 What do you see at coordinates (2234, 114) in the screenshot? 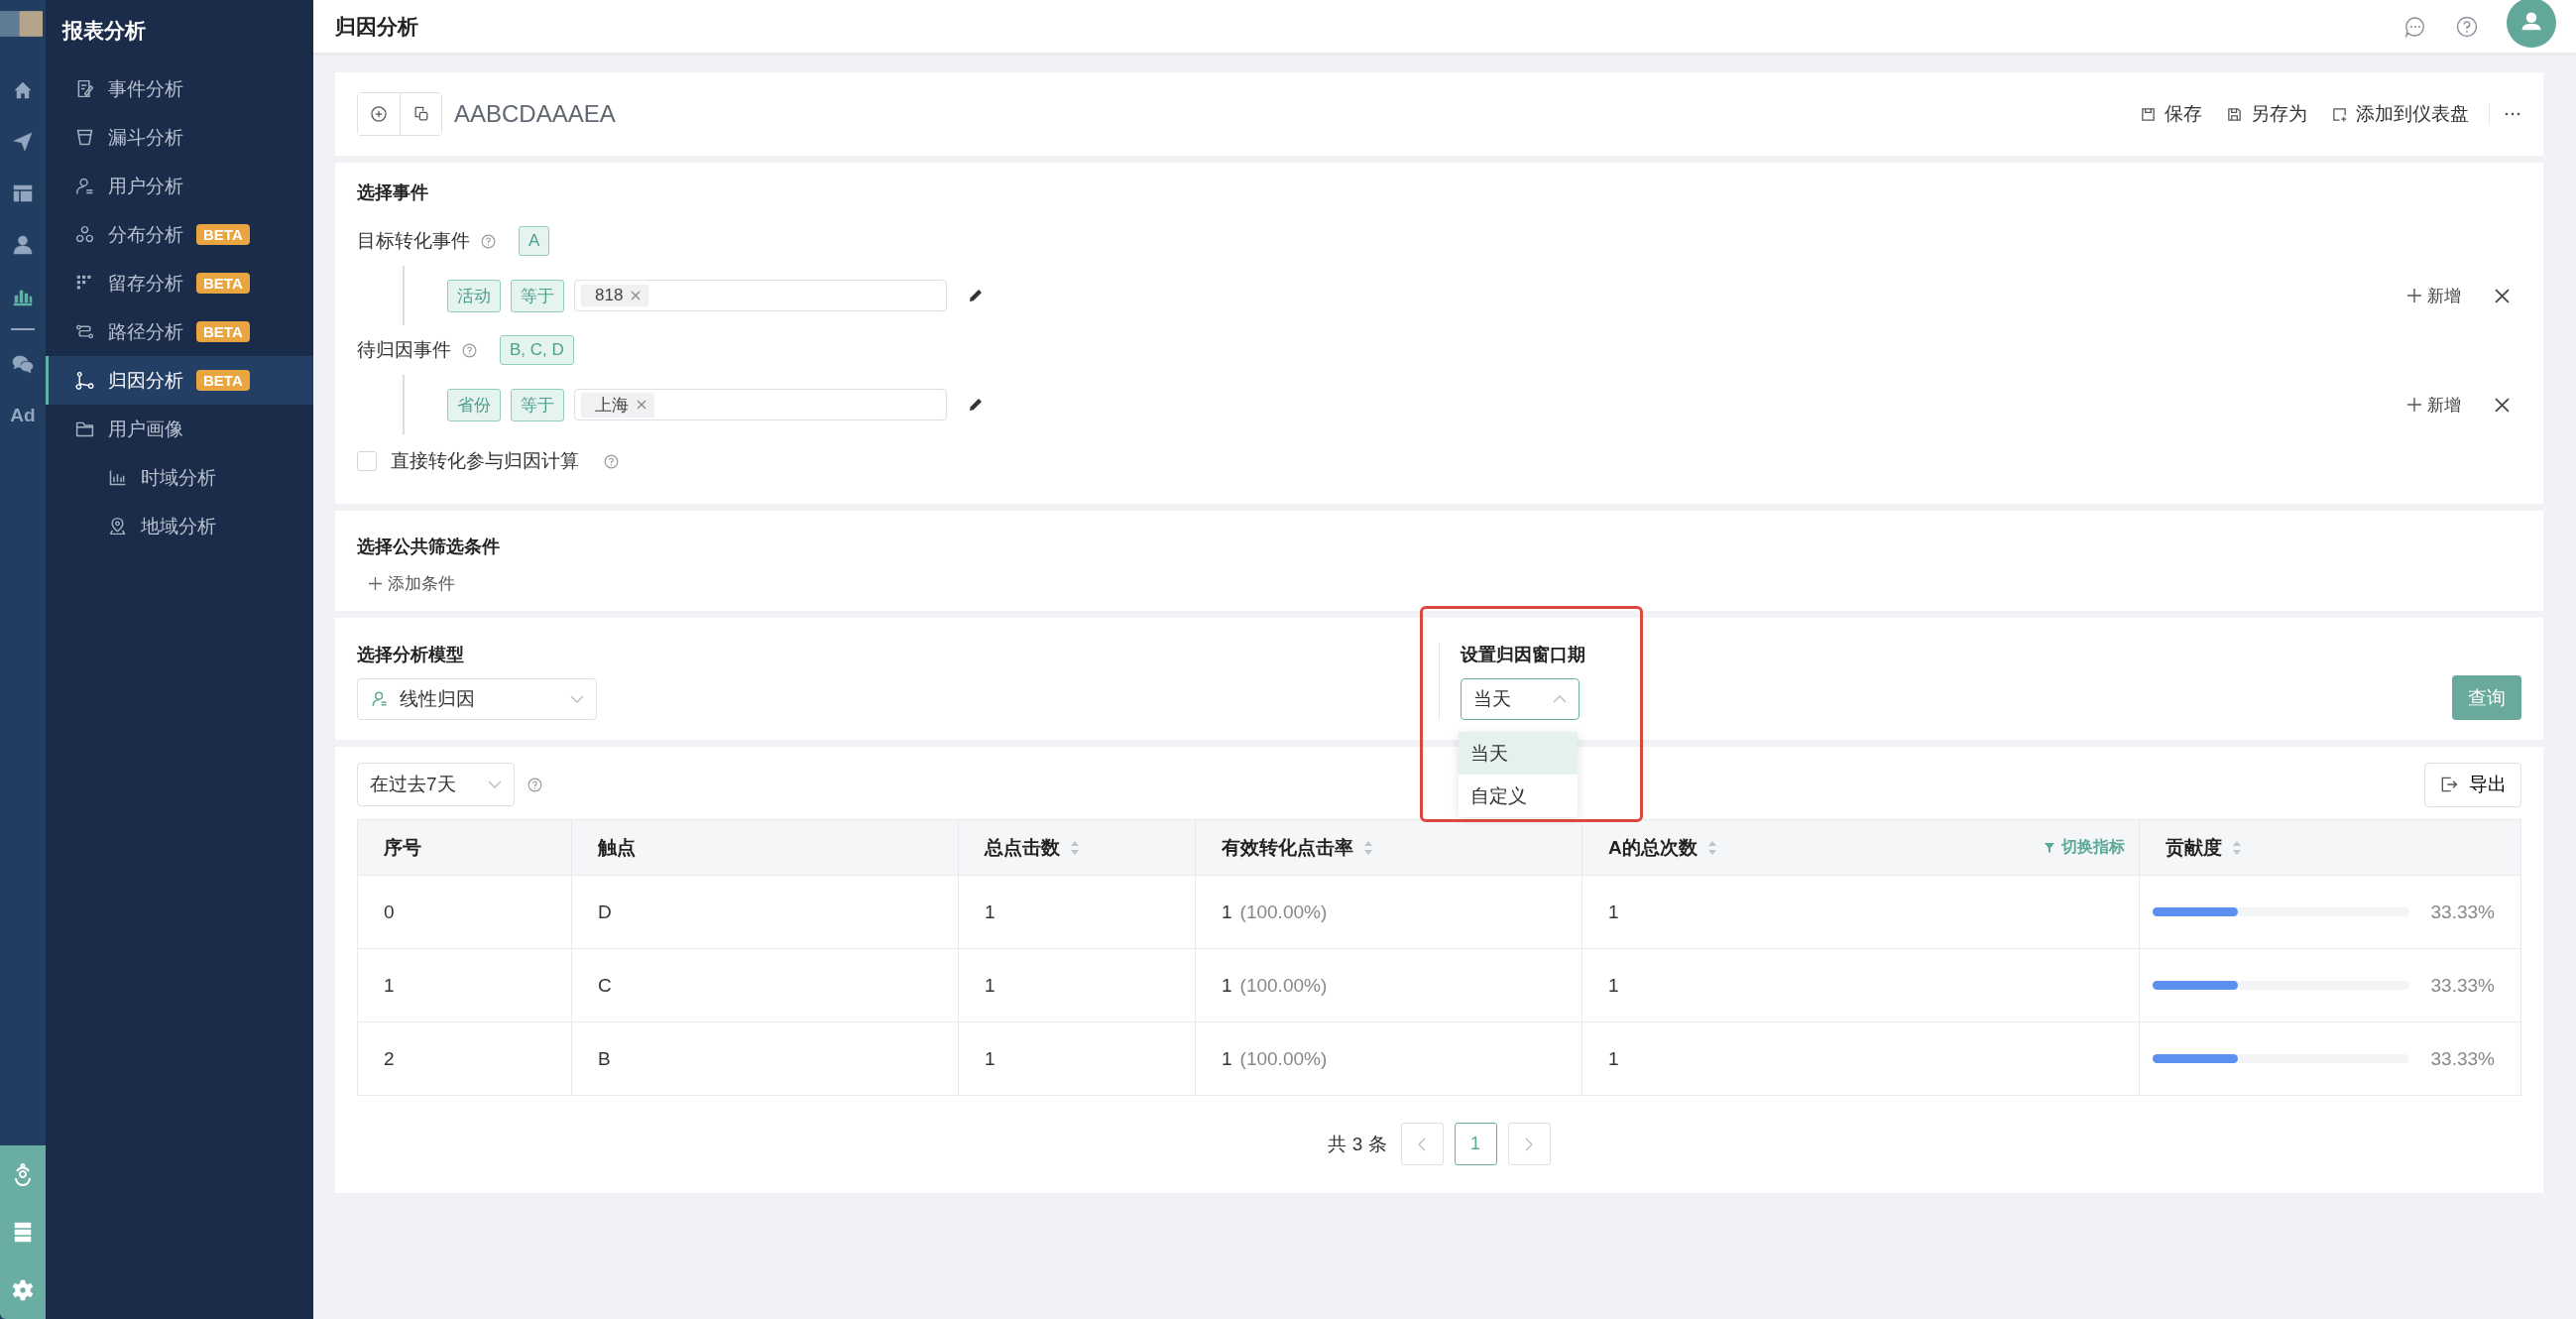
I see `save-as-icon` at bounding box center [2234, 114].